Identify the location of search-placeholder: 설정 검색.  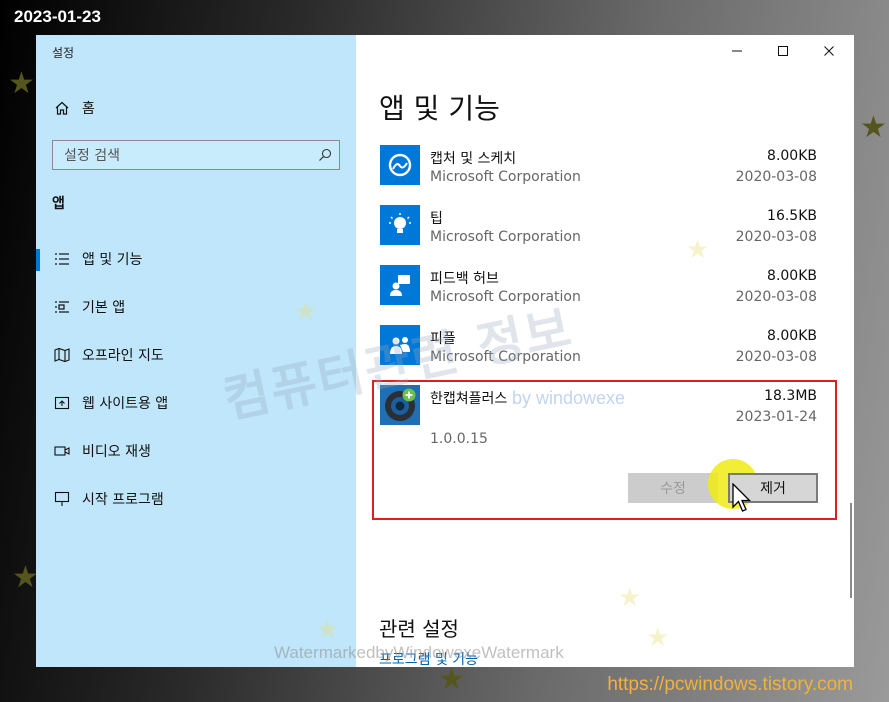
(92, 156).